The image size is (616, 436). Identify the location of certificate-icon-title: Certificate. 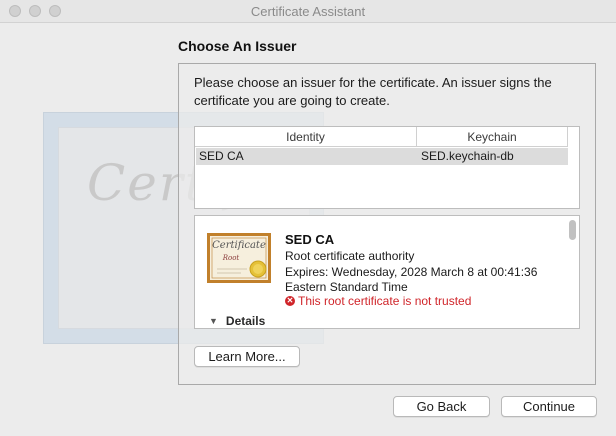
(239, 245).